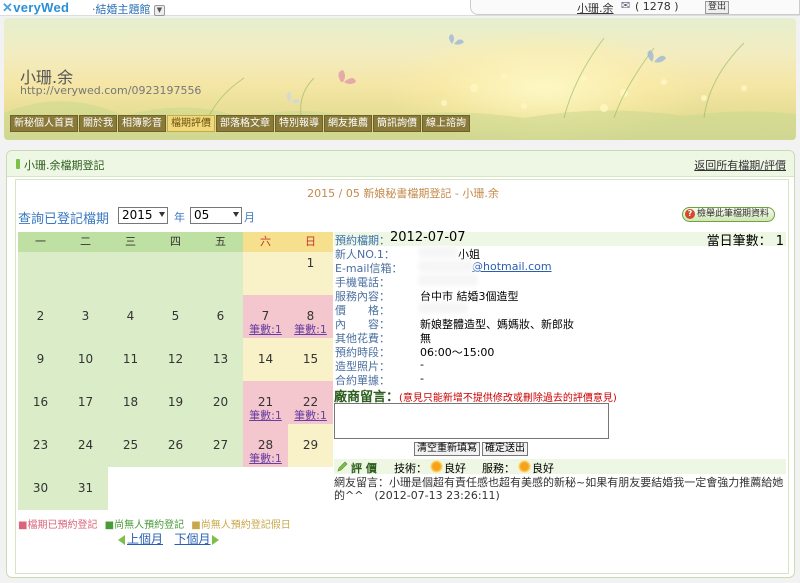 The image size is (800, 583). I want to click on calendar-legend: ■檔期已預約登記 ■尚無人預約登記 ■尚無人預約登記假日, so click(156, 523).